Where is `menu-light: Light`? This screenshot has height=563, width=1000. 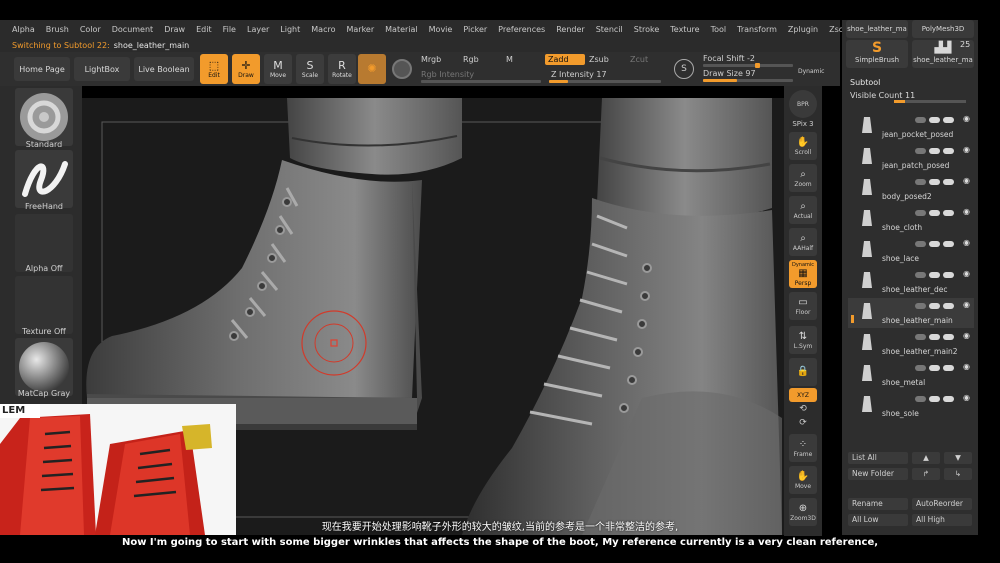
menu-light: Light is located at coordinates (290, 29).